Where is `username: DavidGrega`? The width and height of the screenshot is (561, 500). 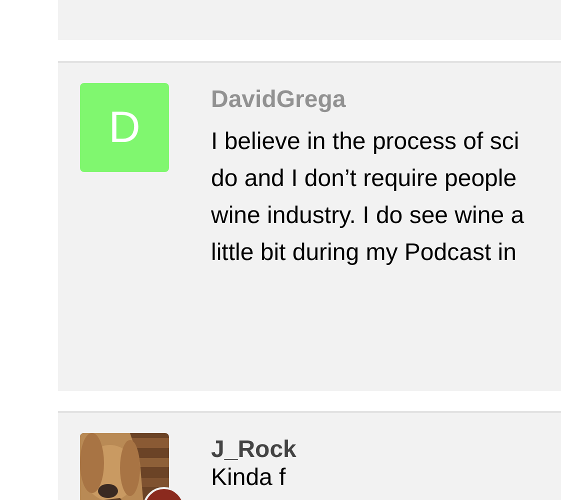
username: DavidGrega is located at coordinates (367, 100).